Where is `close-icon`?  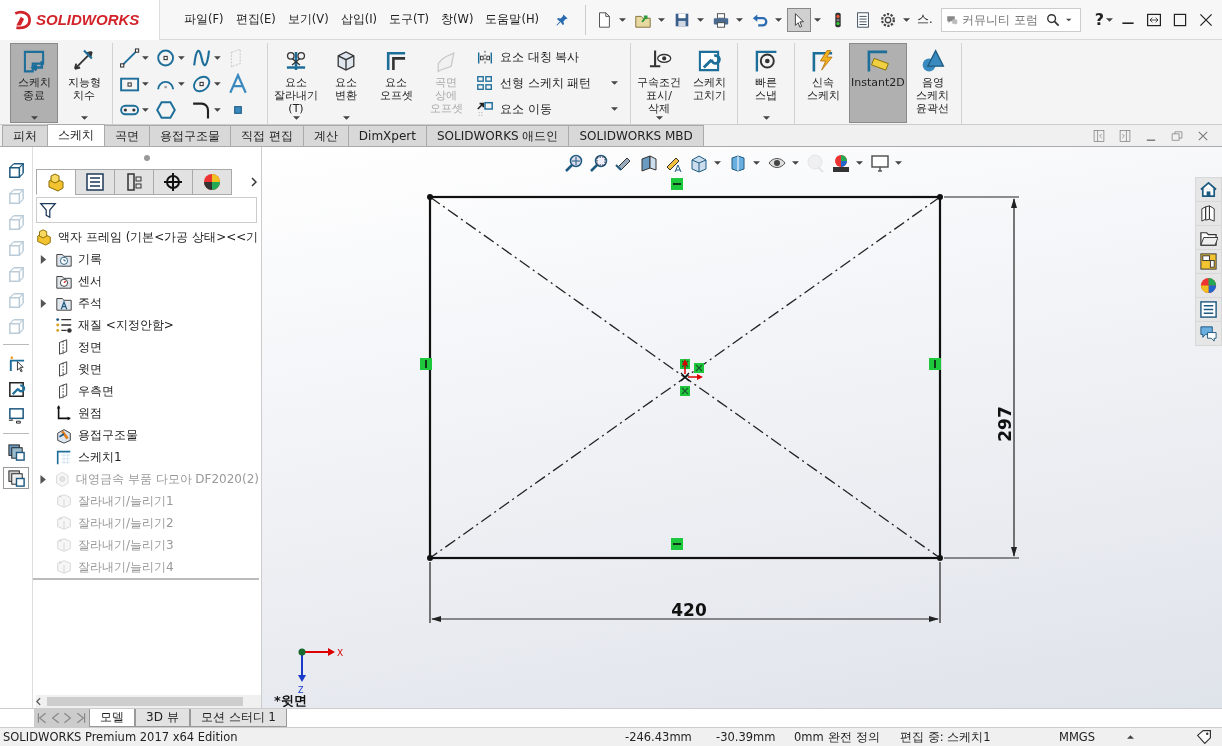 close-icon is located at coordinates (1206, 19).